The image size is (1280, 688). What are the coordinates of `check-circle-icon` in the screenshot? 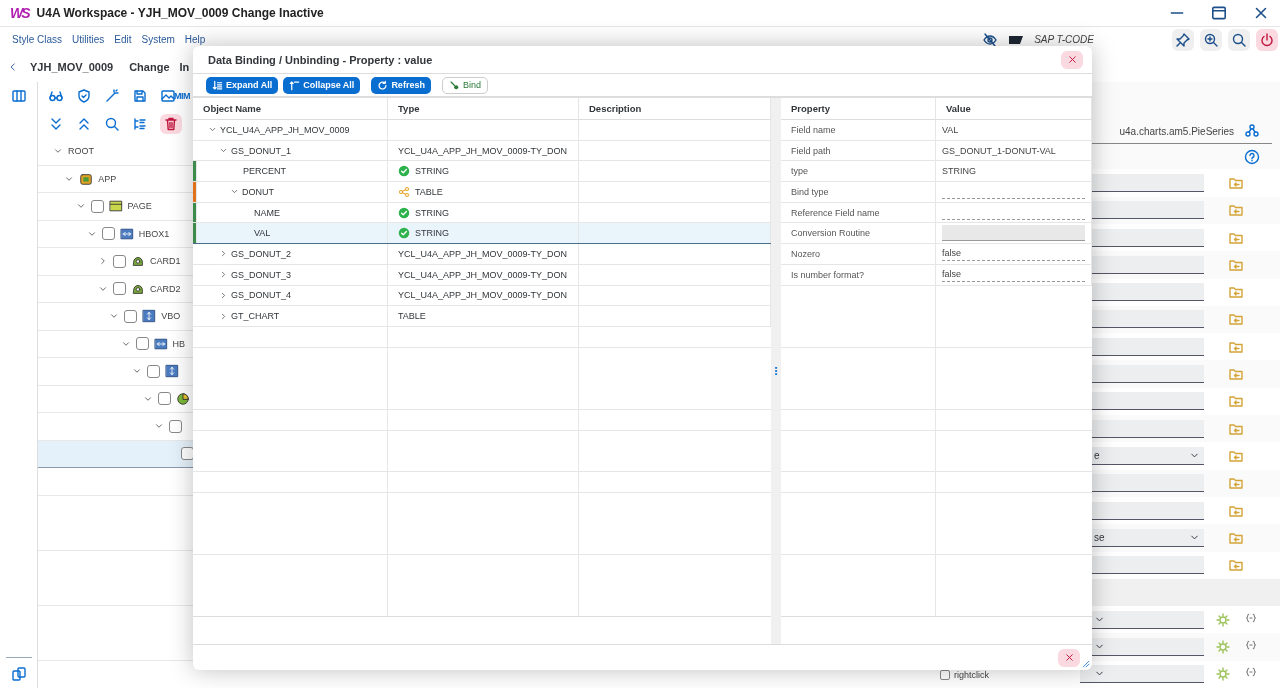 It's located at (404, 212).